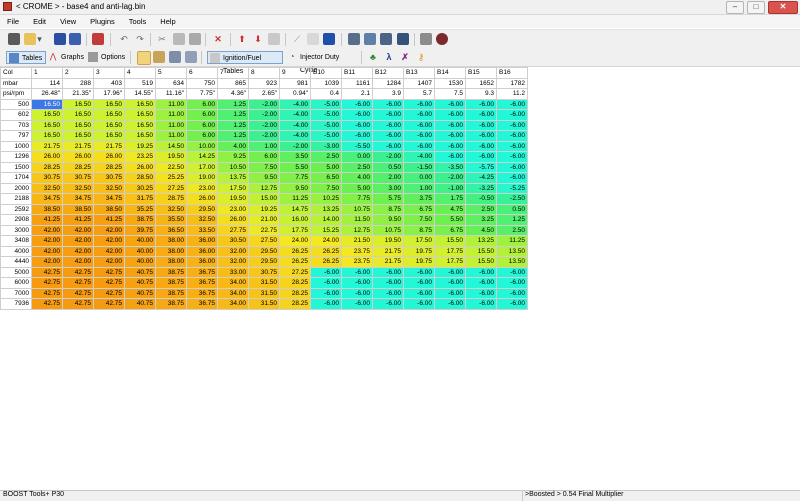  What do you see at coordinates (202, 178) in the screenshot?
I see `table-cell: 19.00` at bounding box center [202, 178].